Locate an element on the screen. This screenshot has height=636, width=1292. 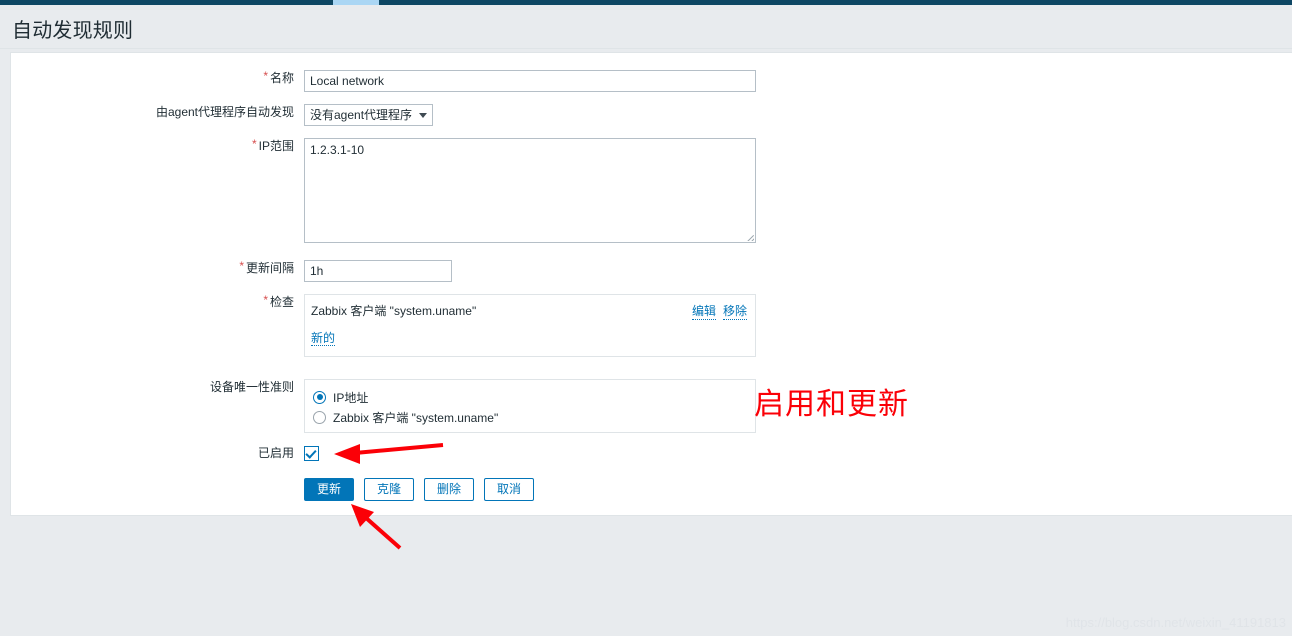
update-button: 更新 is located at coordinates (329, 489).